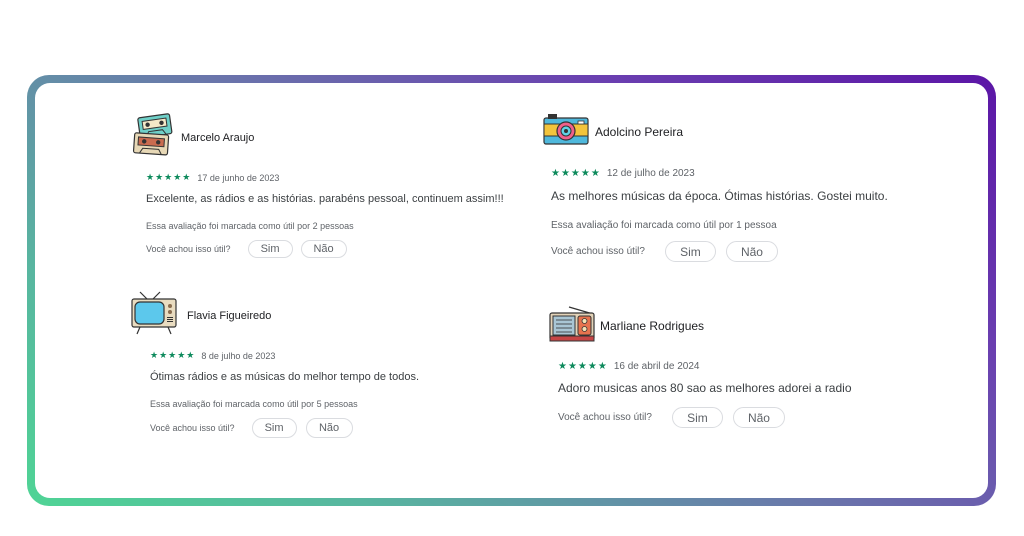  Describe the element at coordinates (229, 315) in the screenshot. I see `review-author: Flavia Figueiredo` at that location.